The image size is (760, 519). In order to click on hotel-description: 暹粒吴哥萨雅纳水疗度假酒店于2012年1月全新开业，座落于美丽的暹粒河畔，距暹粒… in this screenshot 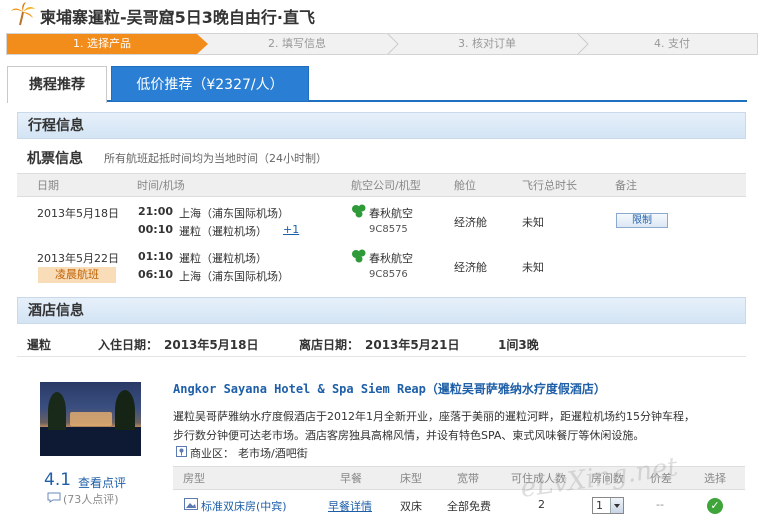, I will do `click(458, 426)`.